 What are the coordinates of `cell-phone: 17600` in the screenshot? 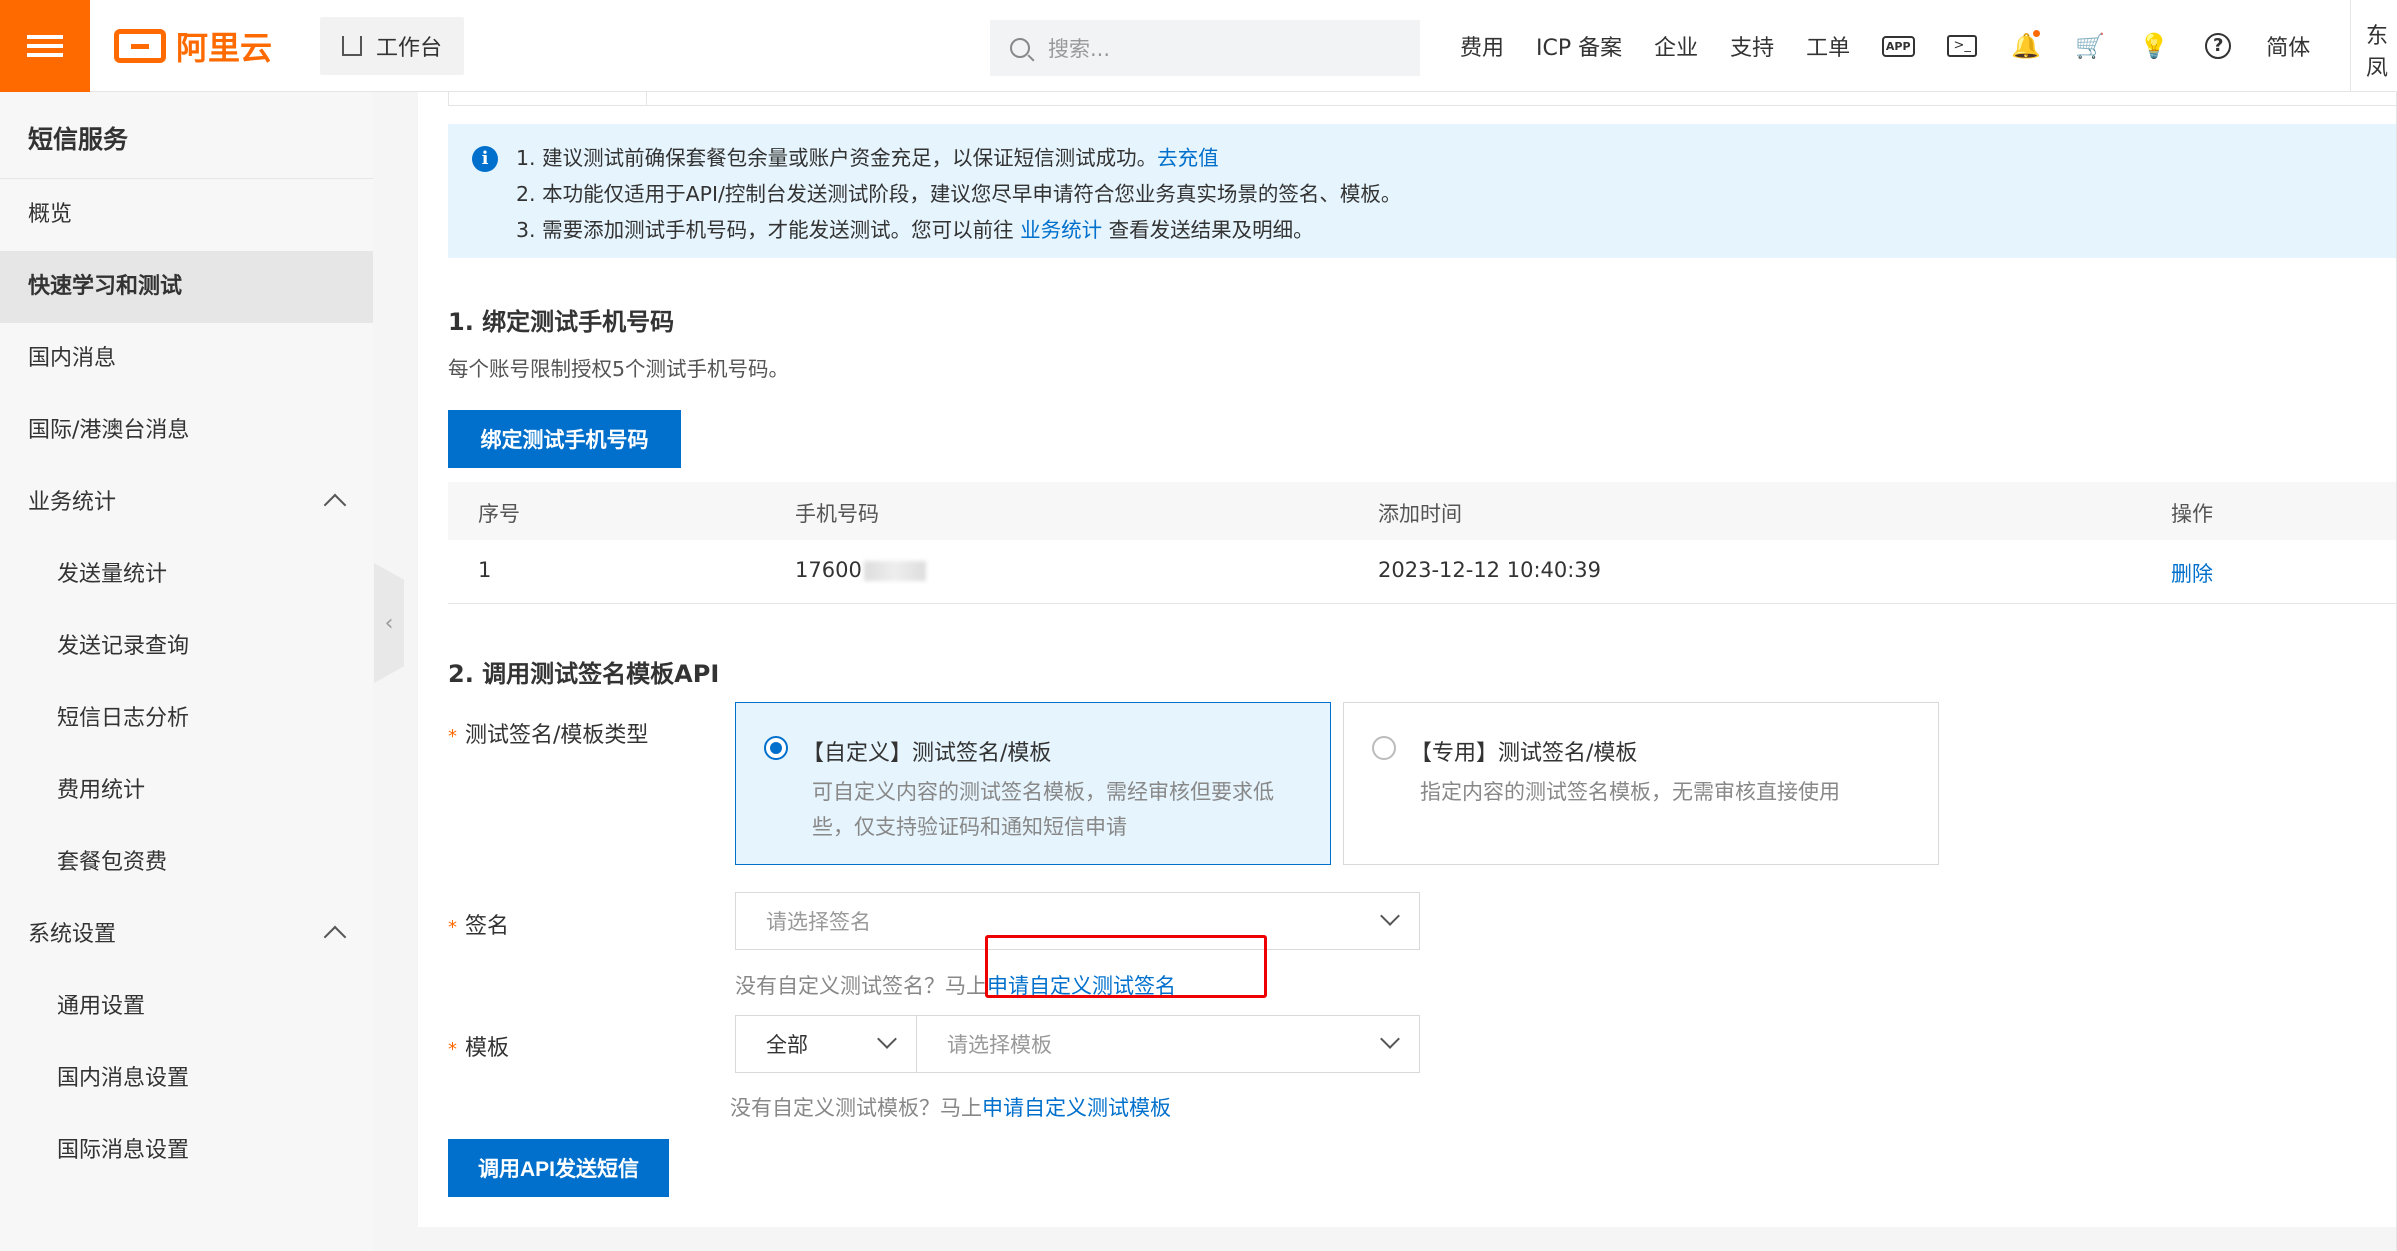 It's located at (860, 570).